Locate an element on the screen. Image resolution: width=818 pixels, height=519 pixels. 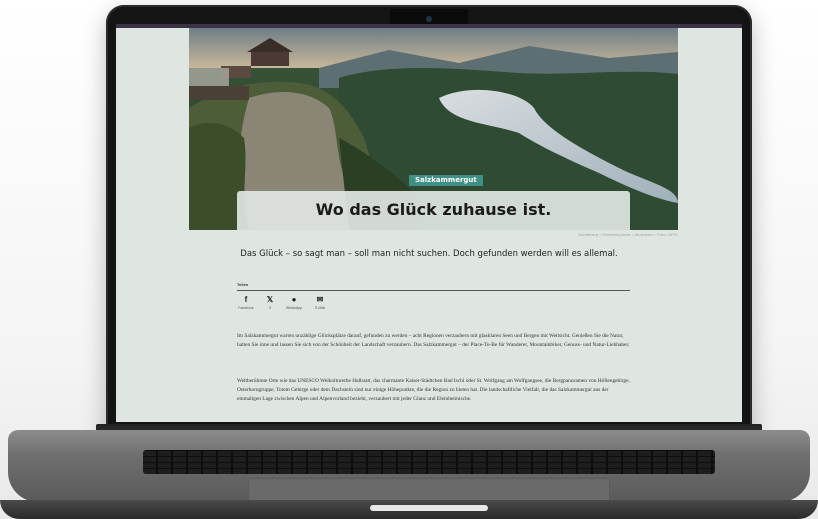
share-x-button: 𝕏 X is located at coordinates (270, 302).